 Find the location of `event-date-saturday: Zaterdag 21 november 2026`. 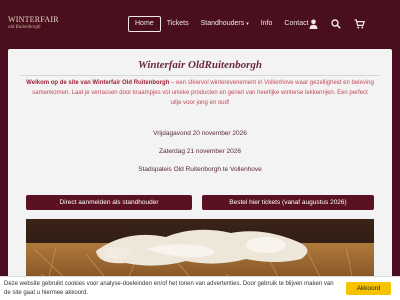

event-date-saturday: Zaterdag 21 november 2026 is located at coordinates (200, 151).